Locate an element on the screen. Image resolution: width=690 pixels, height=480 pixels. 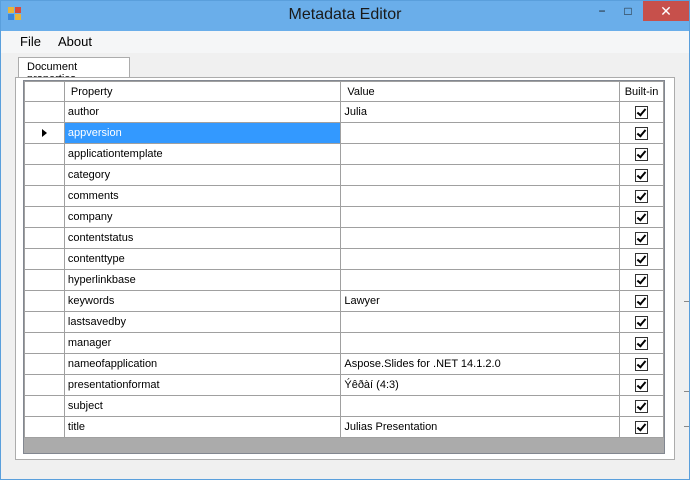
table-row: lastsavedby is located at coordinates (344, 322).